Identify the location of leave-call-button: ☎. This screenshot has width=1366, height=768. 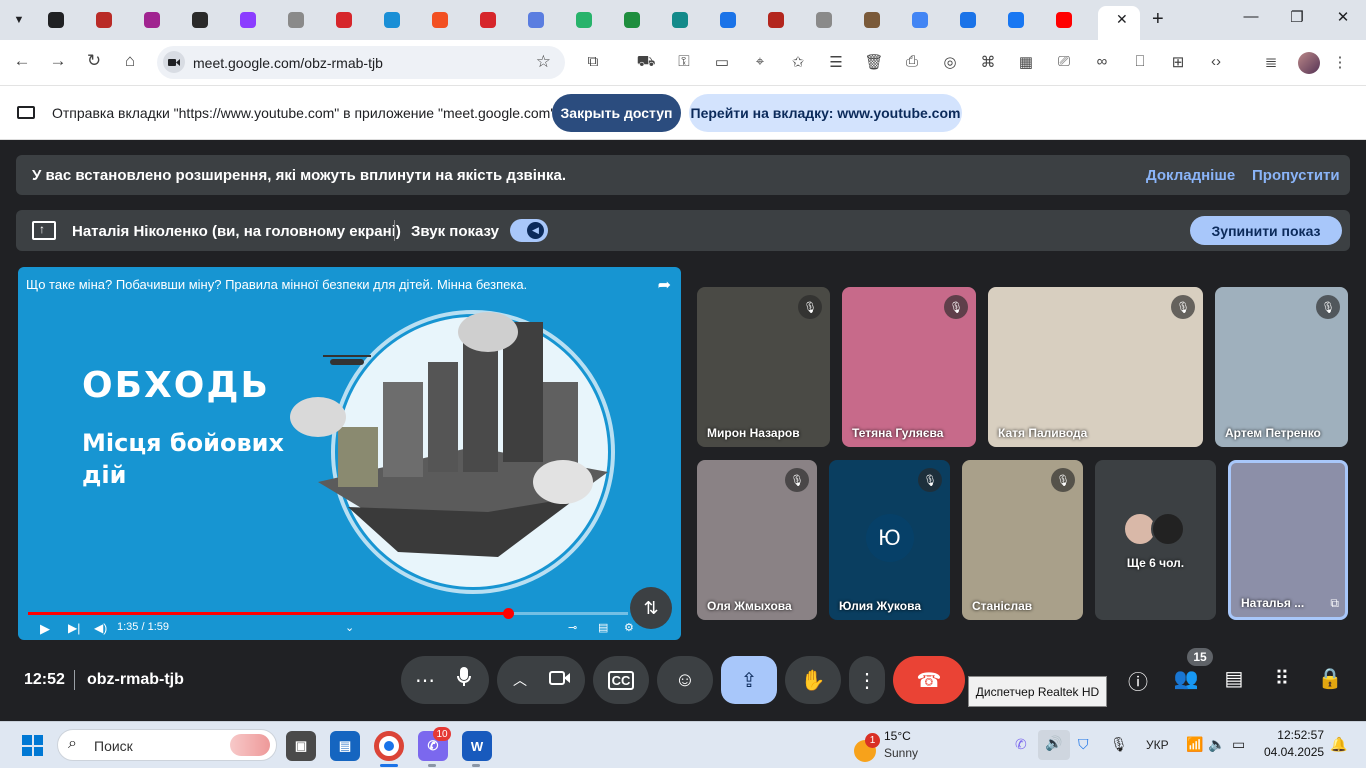
(929, 680).